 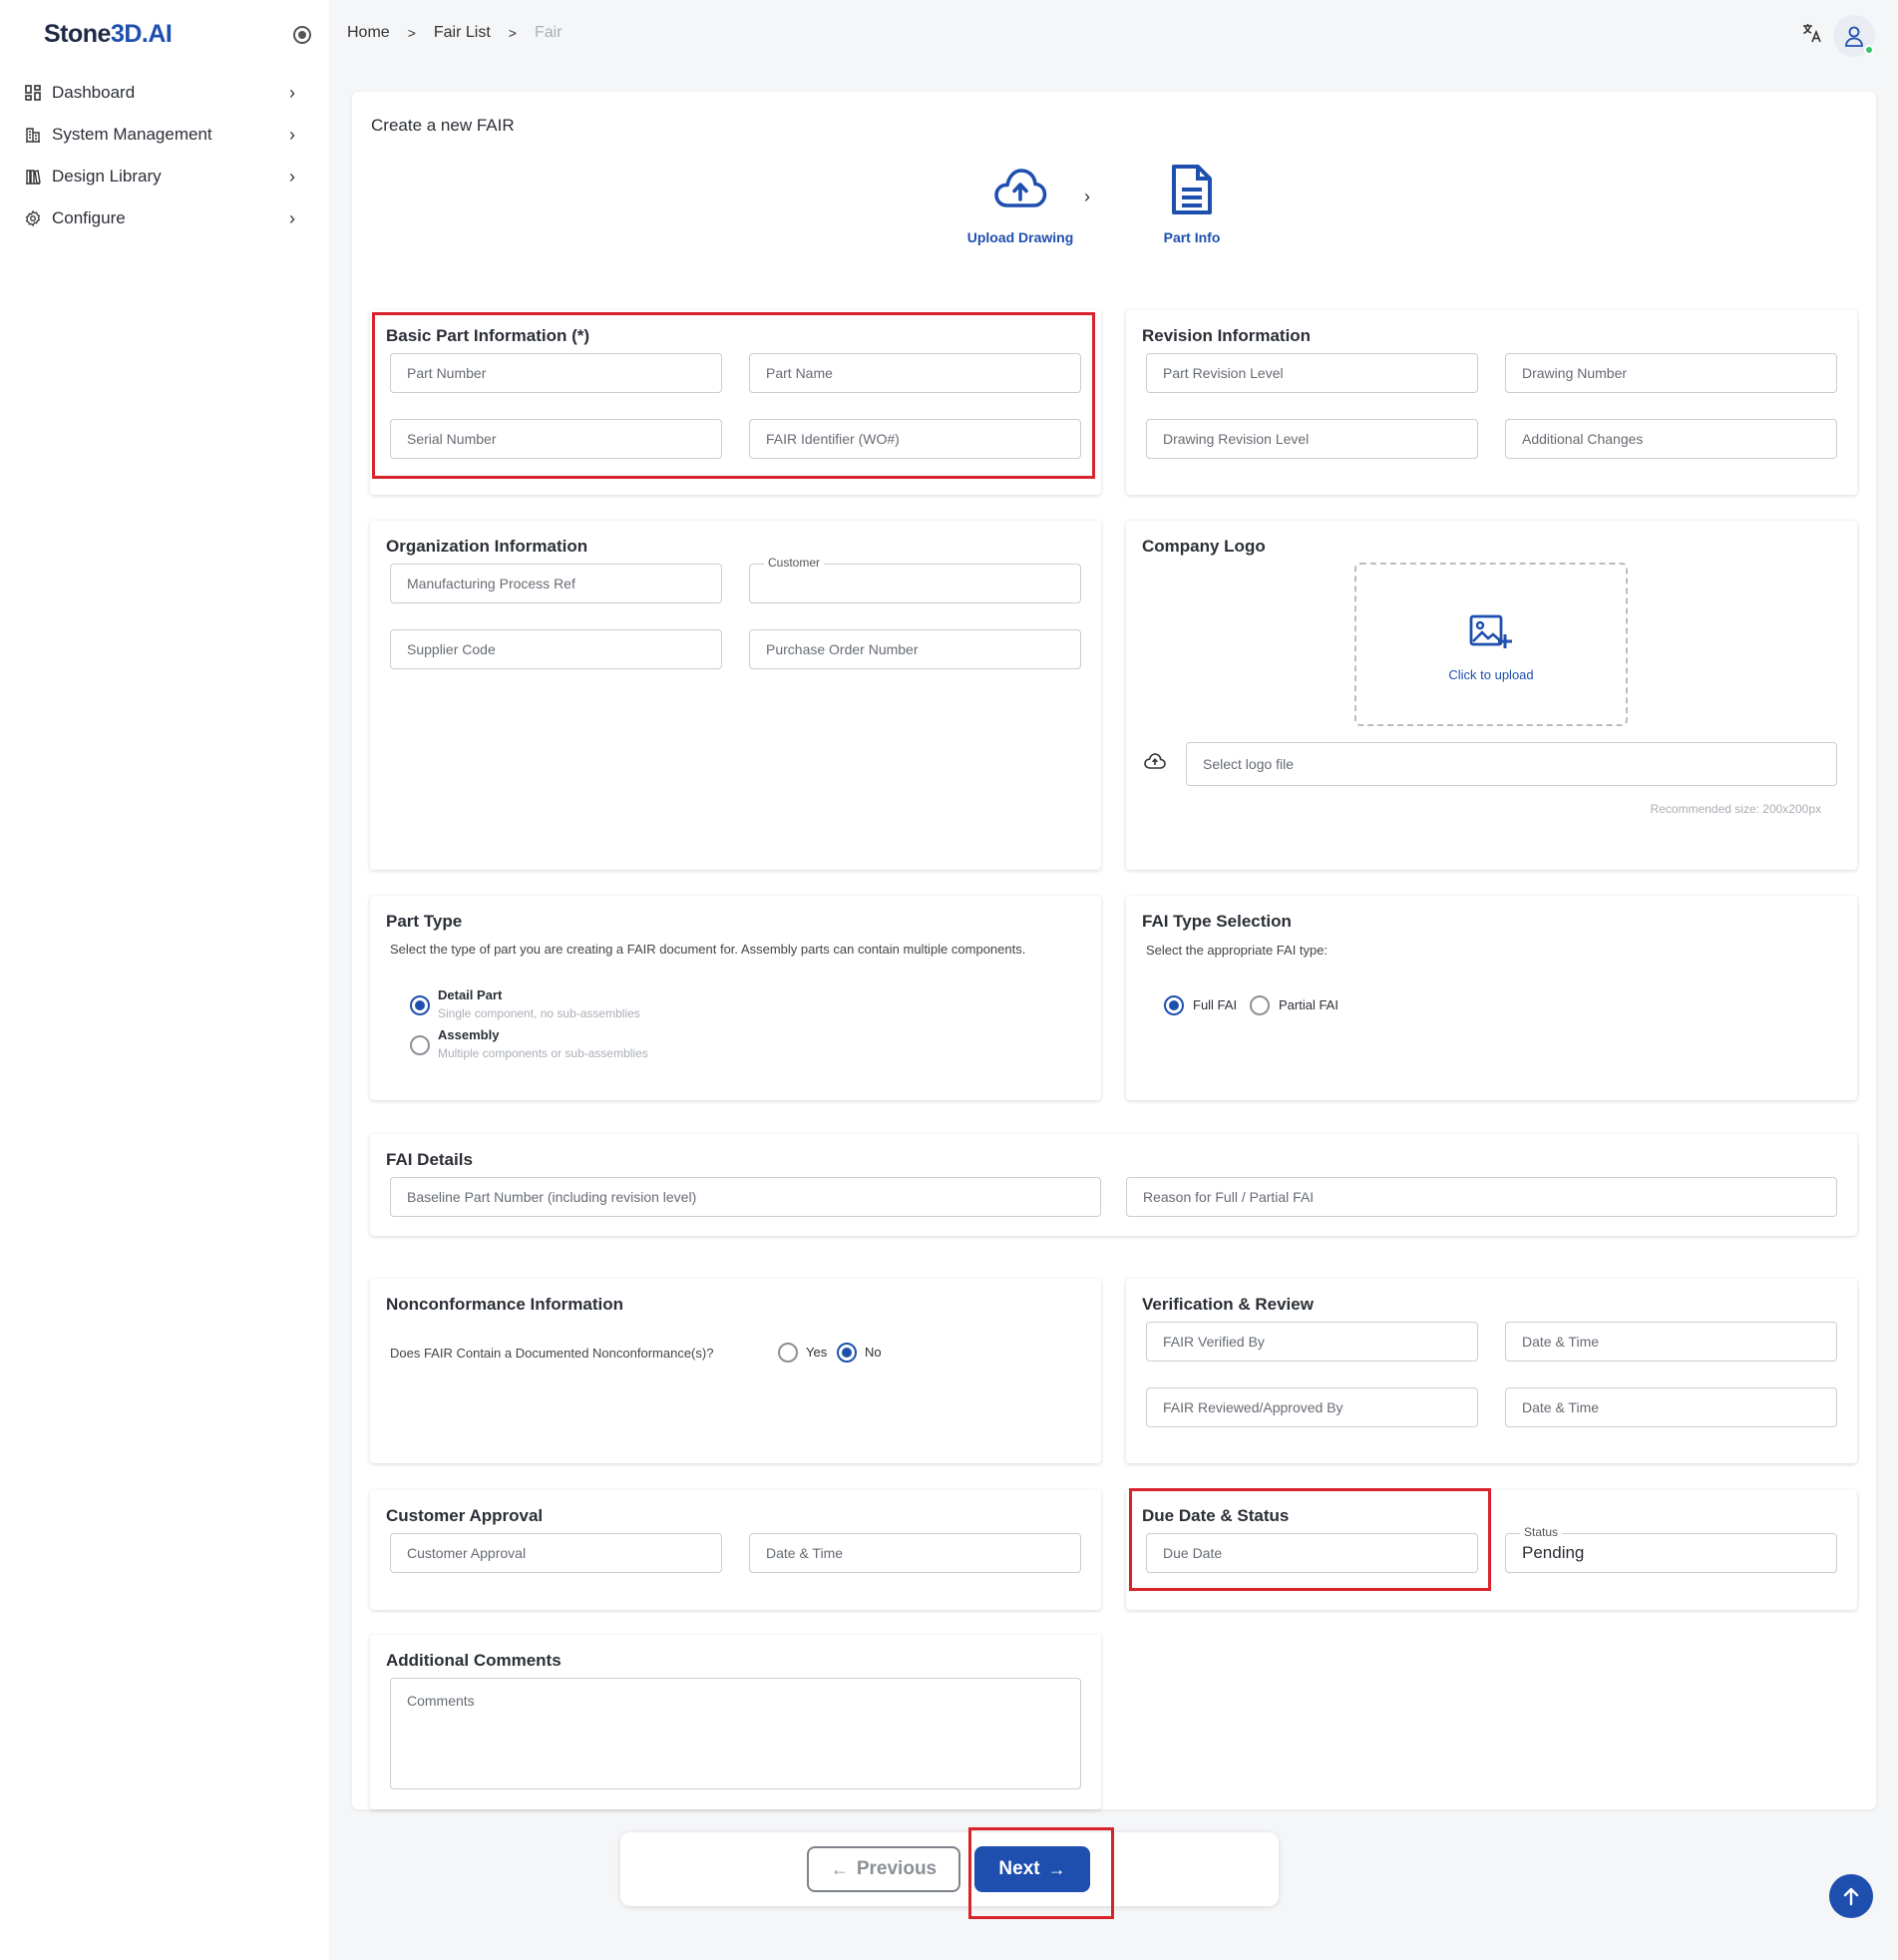 I want to click on arrow-left-icon: ←, so click(x=840, y=1869).